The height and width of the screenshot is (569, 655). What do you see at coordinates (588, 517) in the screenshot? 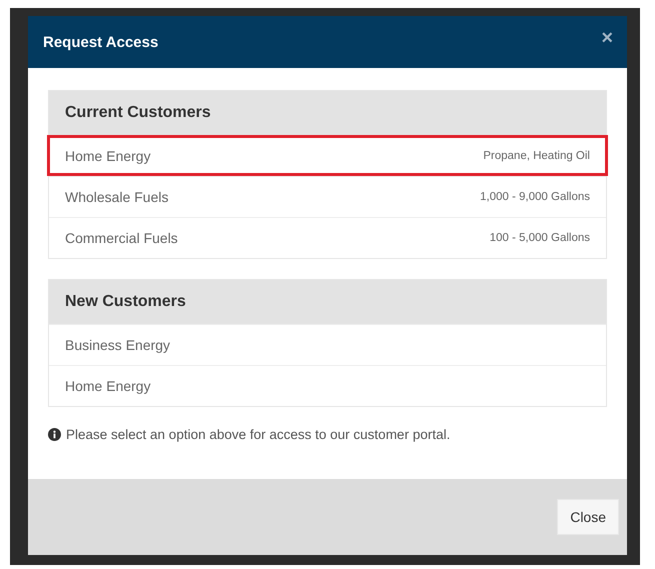
I see `close-button: Close` at bounding box center [588, 517].